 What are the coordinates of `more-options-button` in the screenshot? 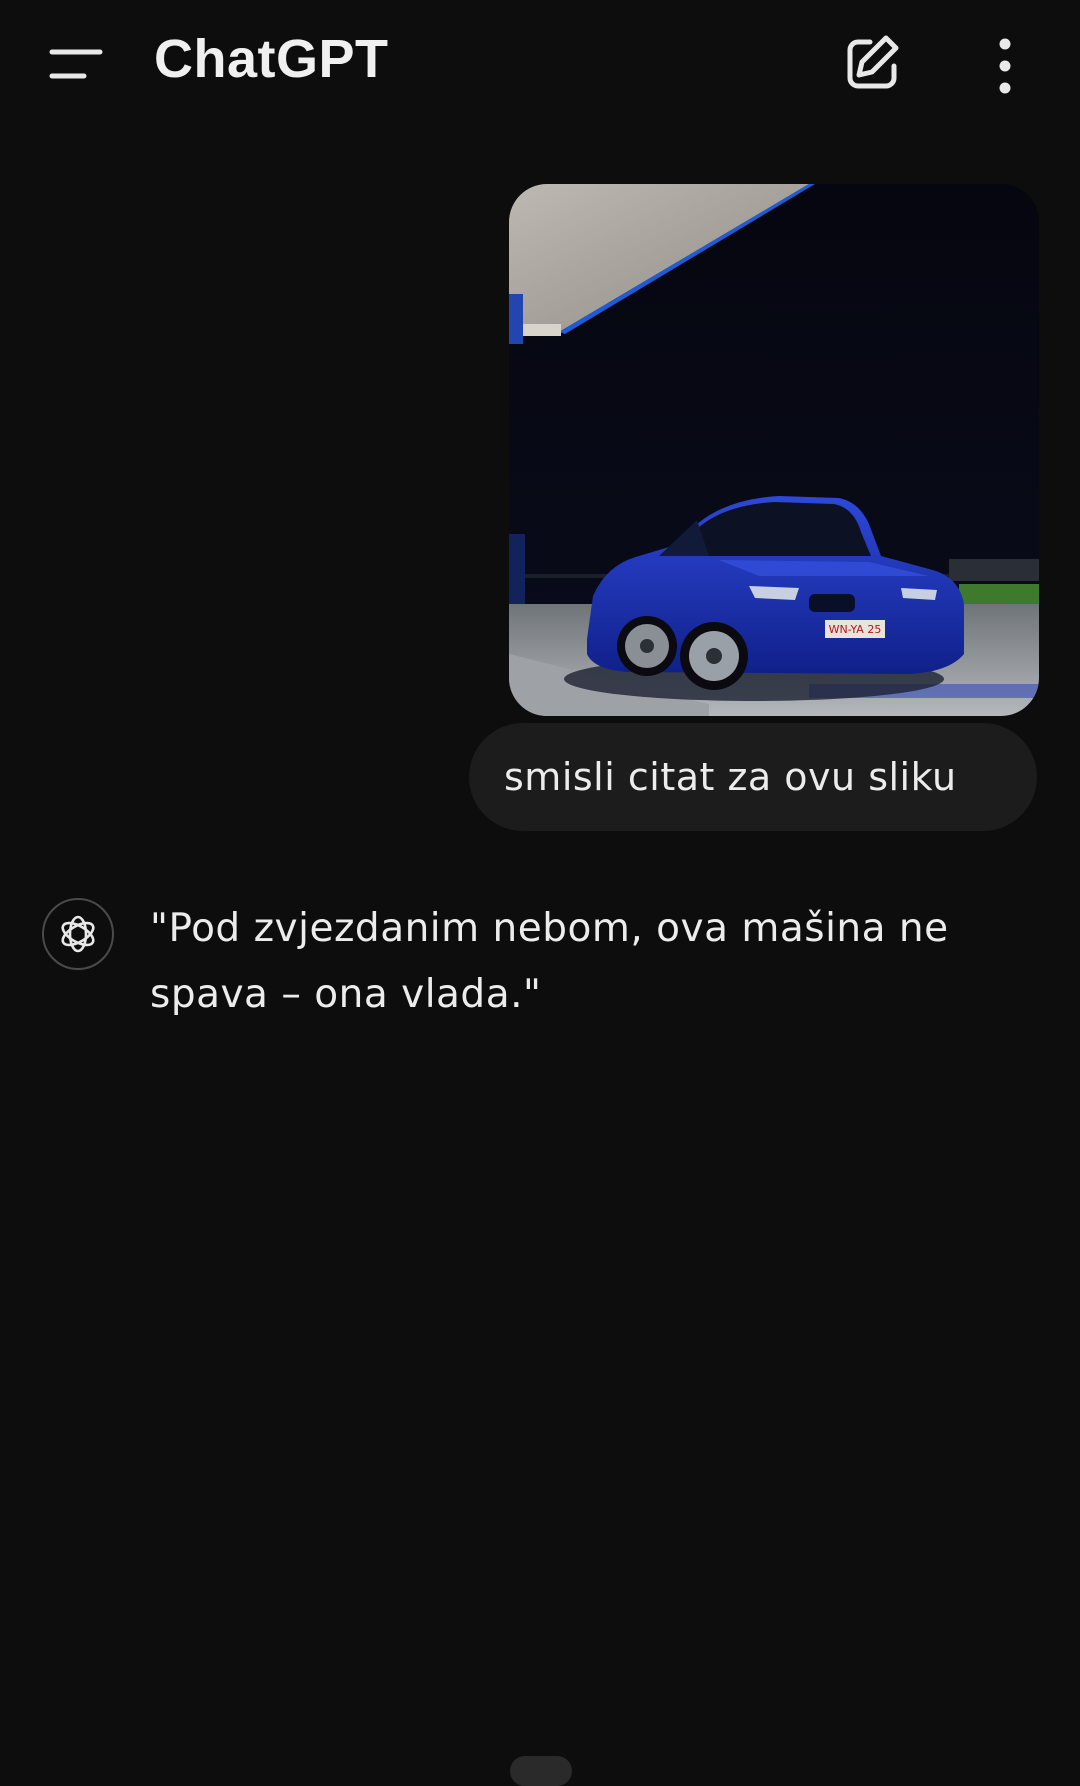 It's located at (1005, 65).